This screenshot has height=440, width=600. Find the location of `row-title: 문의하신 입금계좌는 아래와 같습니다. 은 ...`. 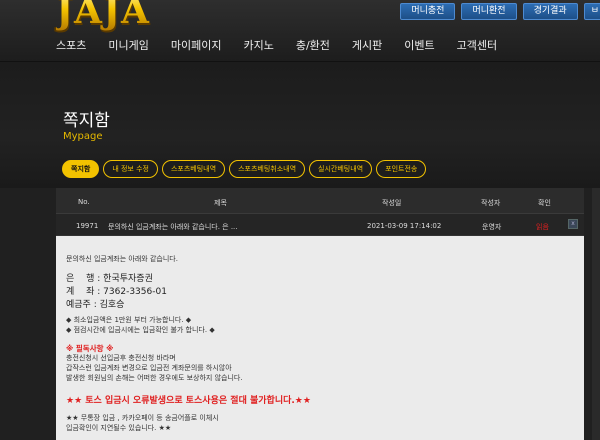

row-title: 문의하신 입금계좌는 아래와 같습니다. 은 ... is located at coordinates (173, 227).